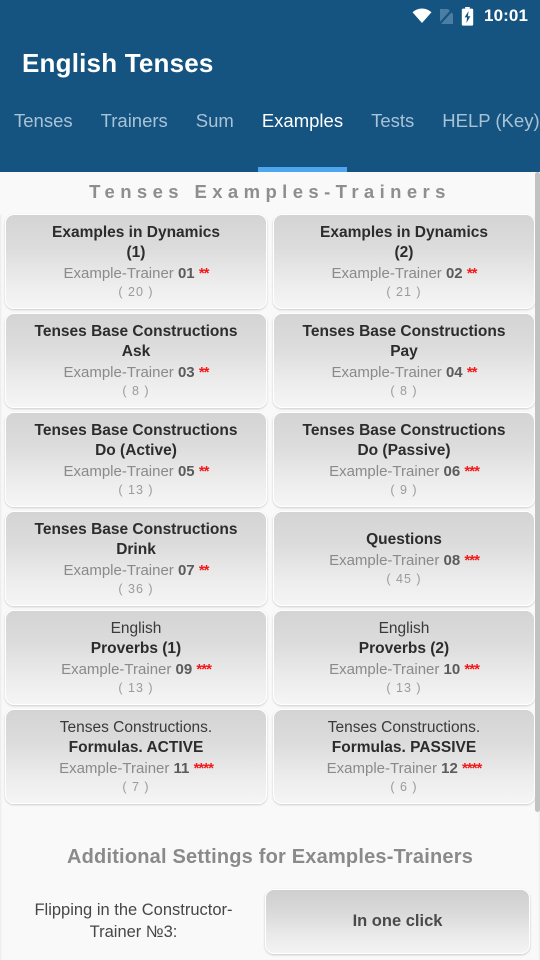 Image resolution: width=540 pixels, height=960 pixels. What do you see at coordinates (449, 768) in the screenshot?
I see `card-trainer-number: 12` at bounding box center [449, 768].